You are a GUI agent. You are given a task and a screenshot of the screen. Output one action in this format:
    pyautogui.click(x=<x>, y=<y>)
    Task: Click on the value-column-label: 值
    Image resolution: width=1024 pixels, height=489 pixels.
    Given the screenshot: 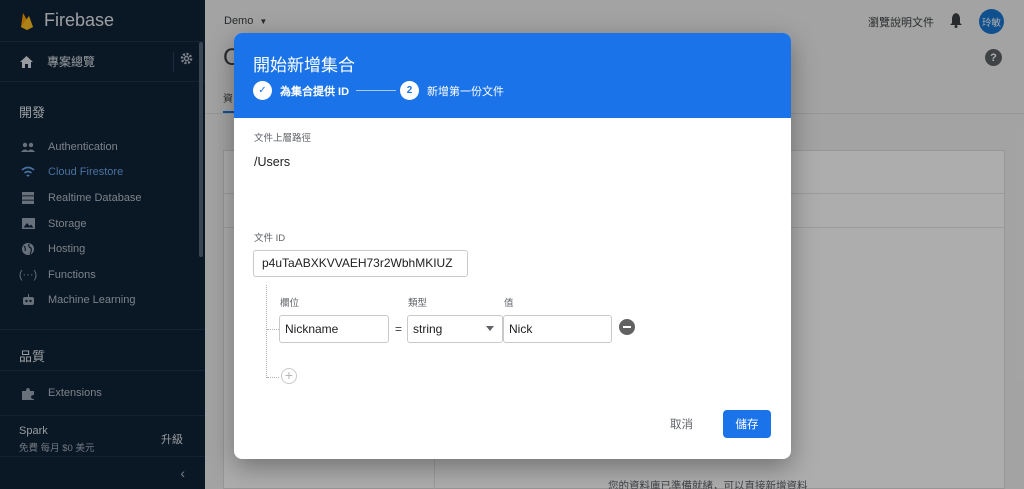 What is the action you would take?
    pyautogui.click(x=509, y=303)
    